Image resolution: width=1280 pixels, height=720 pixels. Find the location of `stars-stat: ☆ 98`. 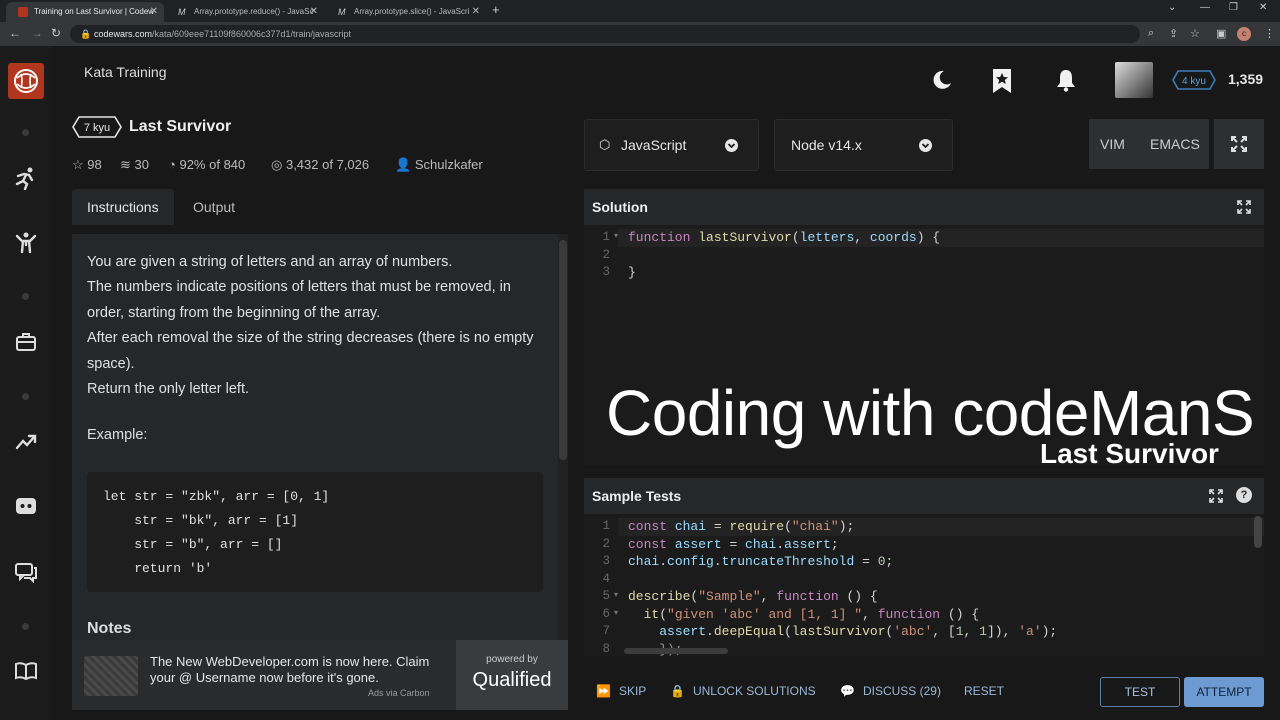

stars-stat: ☆ 98 is located at coordinates (87, 165).